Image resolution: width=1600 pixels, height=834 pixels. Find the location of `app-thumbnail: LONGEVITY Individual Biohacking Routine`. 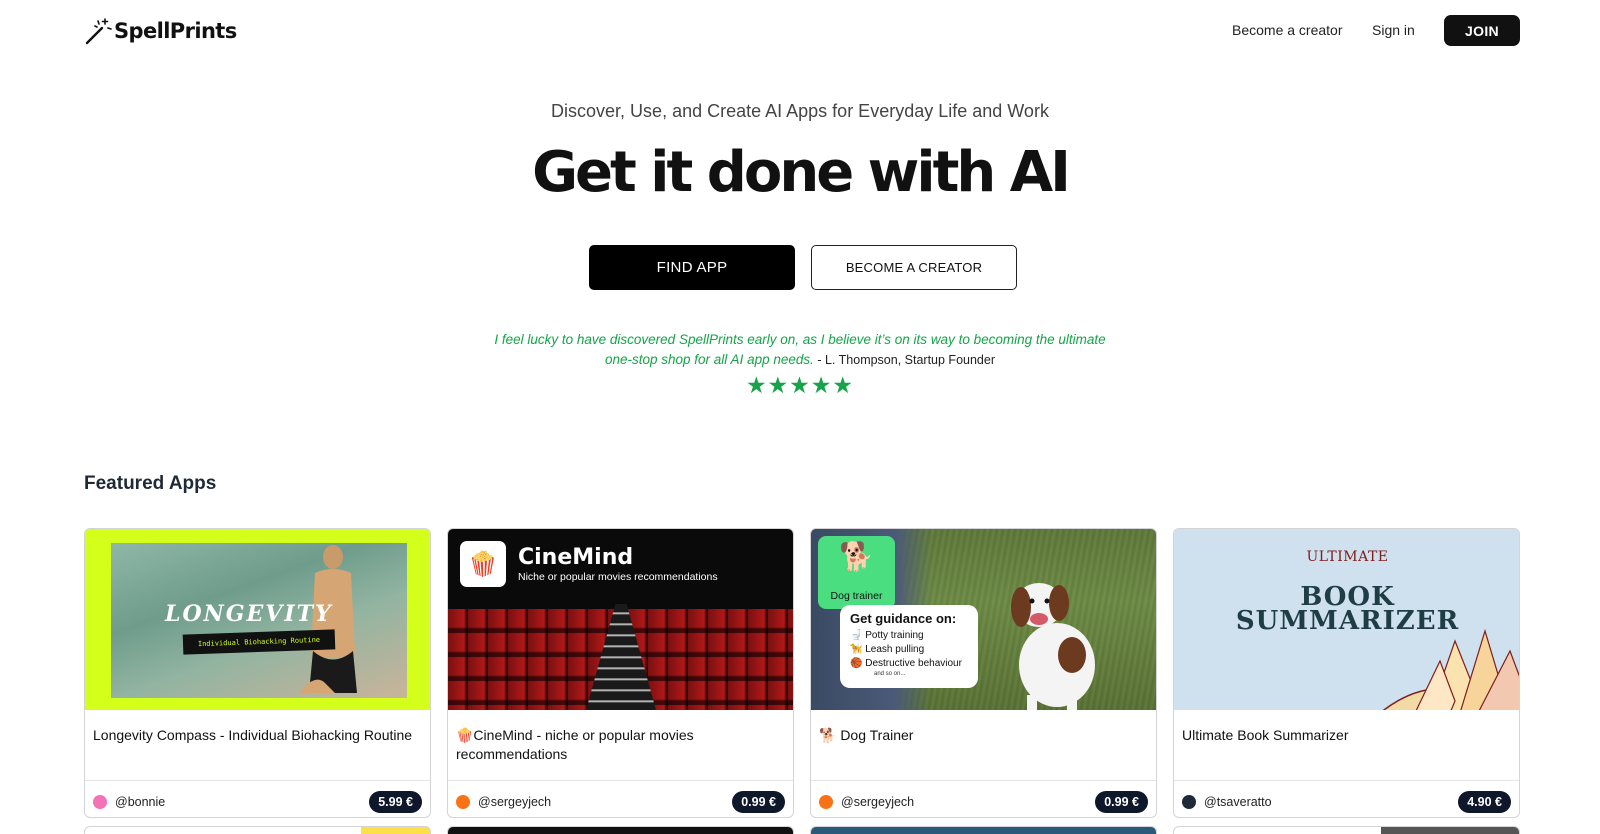

app-thumbnail: LONGEVITY Individual Biohacking Routine is located at coordinates (257, 619).